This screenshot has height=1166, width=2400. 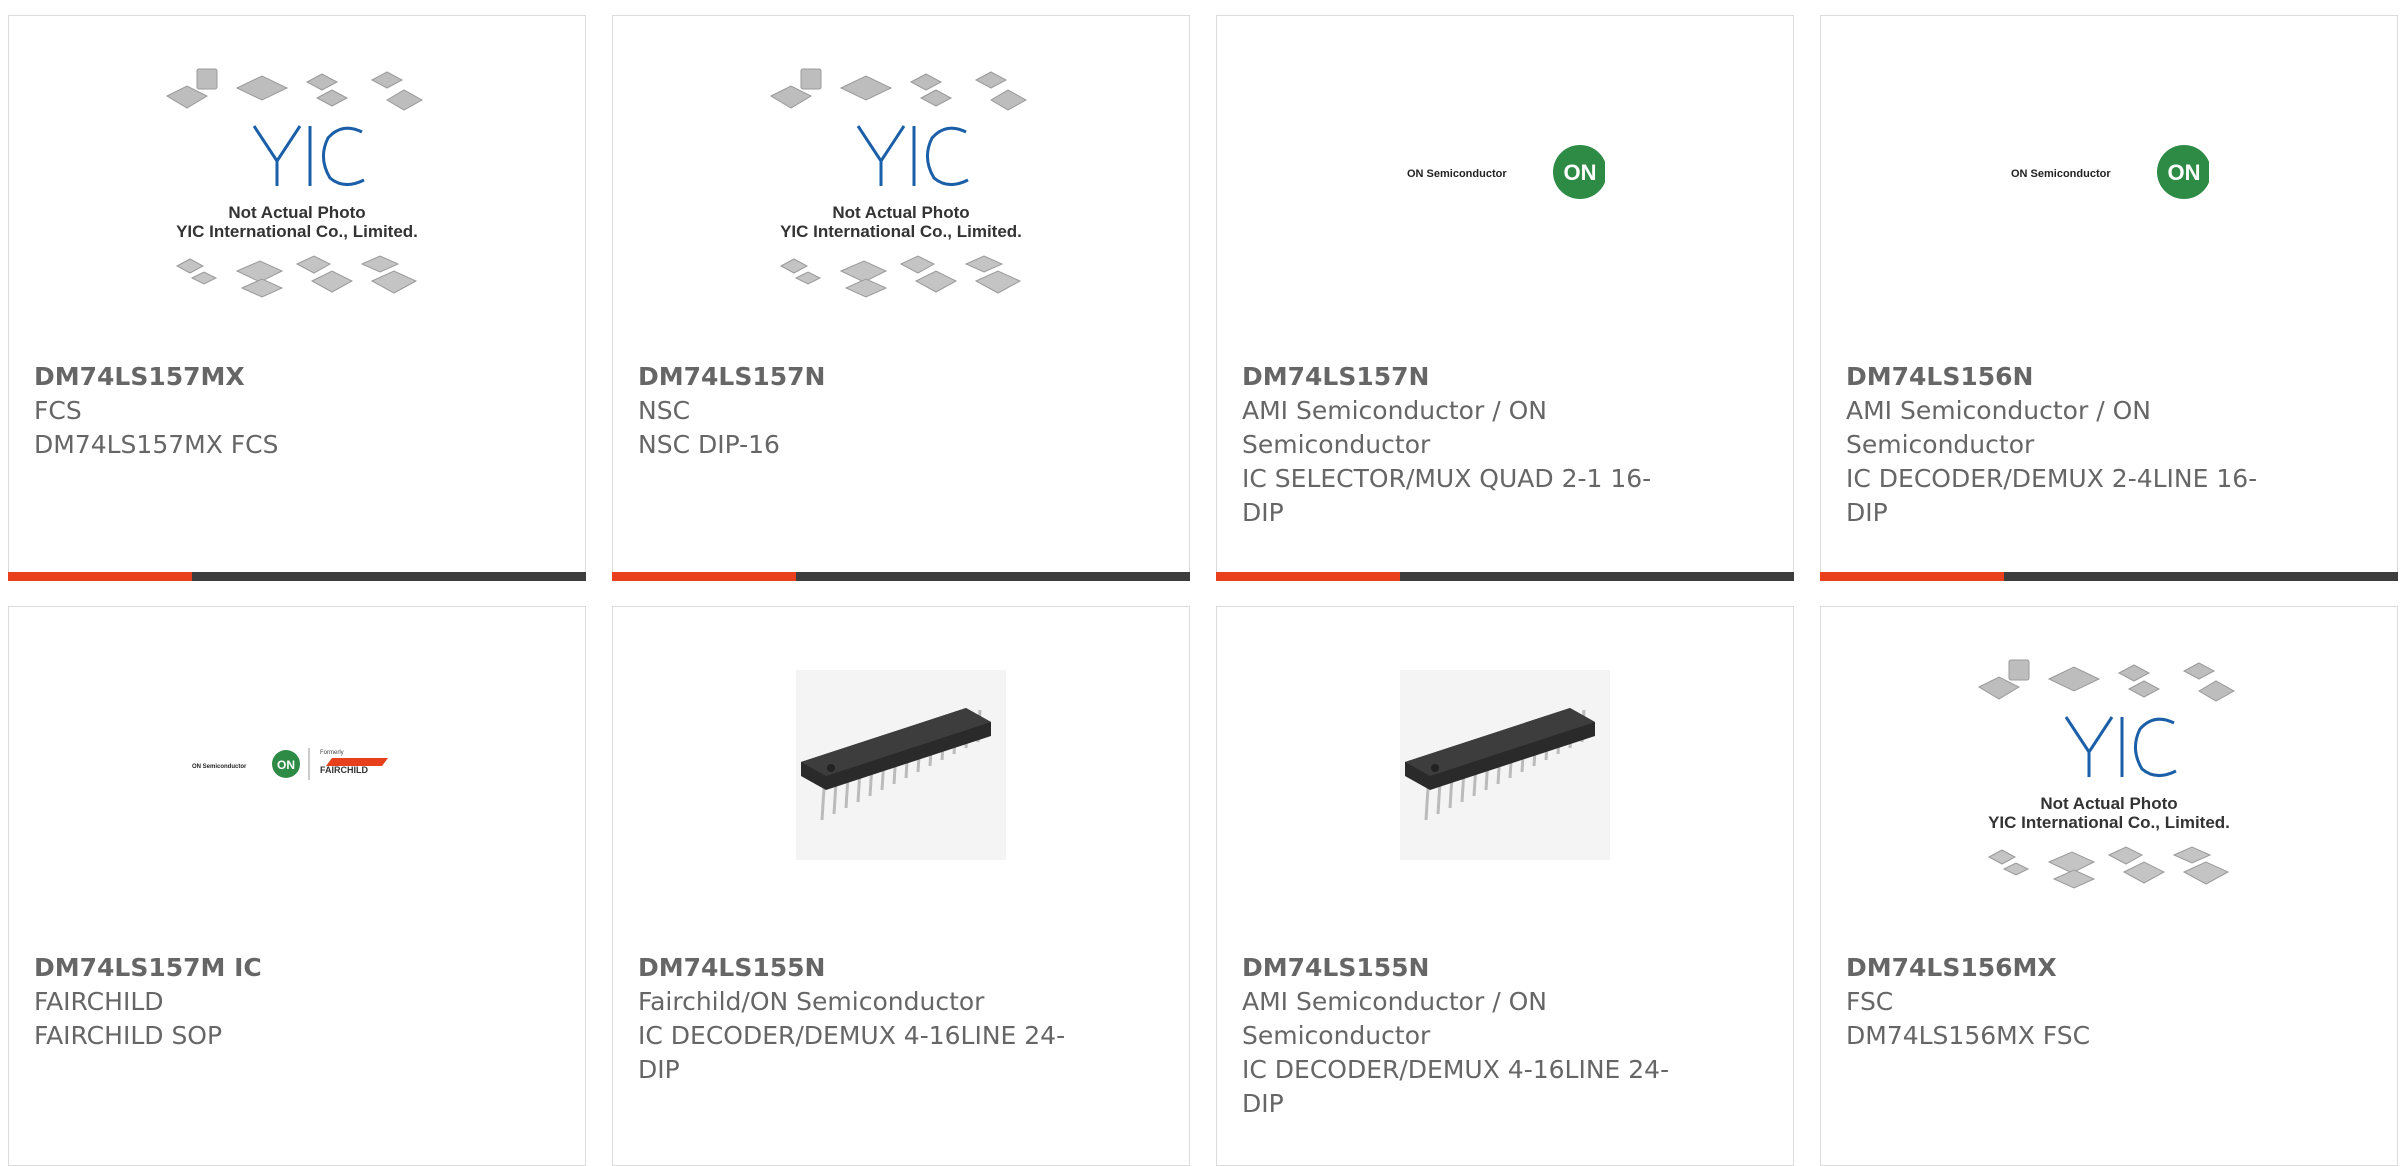 I want to click on manufacturer: Fairchild/ON Semiconductor, so click(x=811, y=1001).